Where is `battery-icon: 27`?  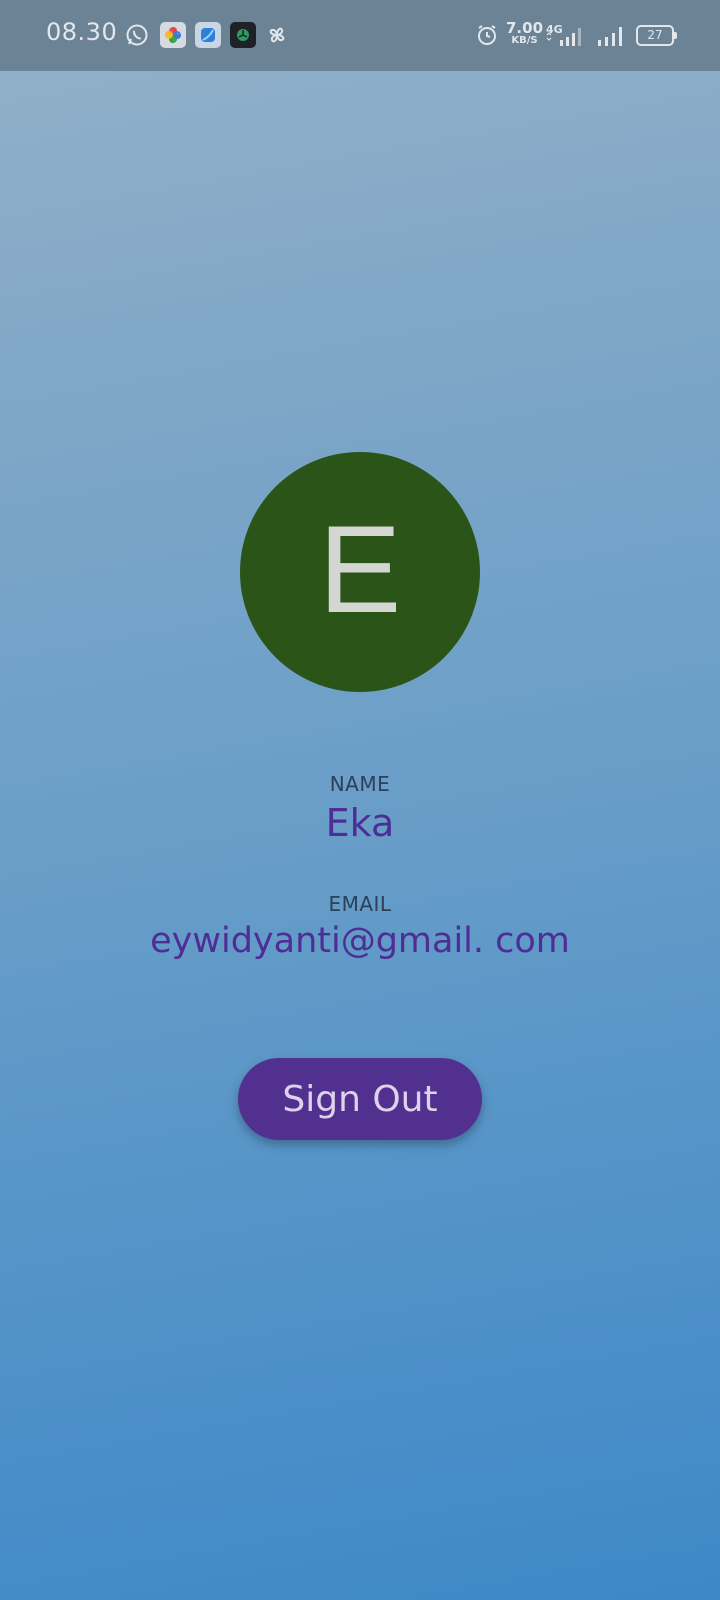 battery-icon: 27 is located at coordinates (656, 35).